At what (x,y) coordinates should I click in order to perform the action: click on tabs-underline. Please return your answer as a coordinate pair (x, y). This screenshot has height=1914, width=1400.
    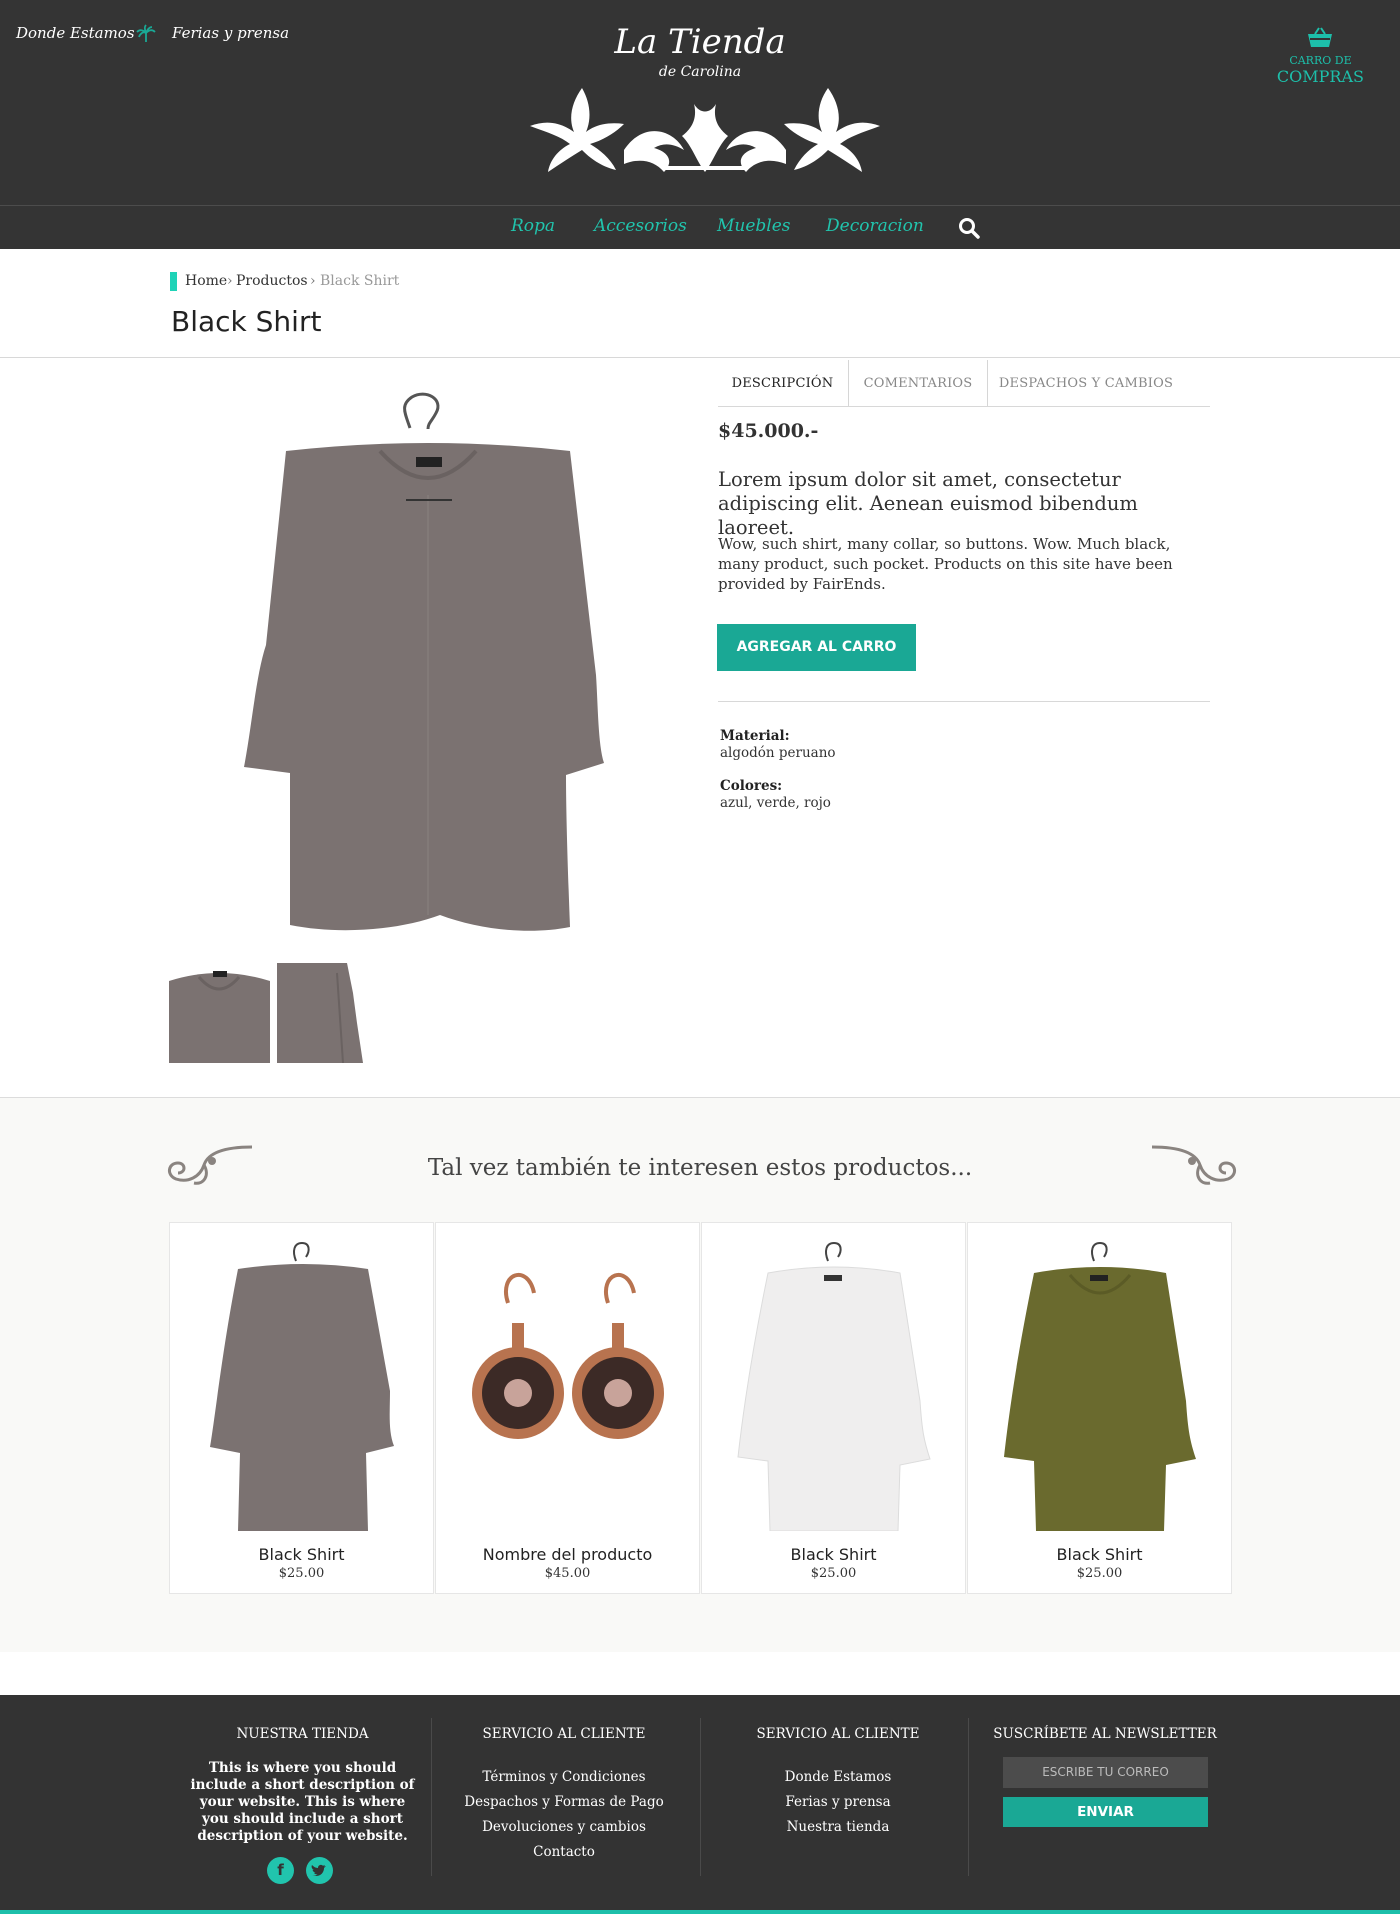
    Looking at the image, I should click on (964, 406).